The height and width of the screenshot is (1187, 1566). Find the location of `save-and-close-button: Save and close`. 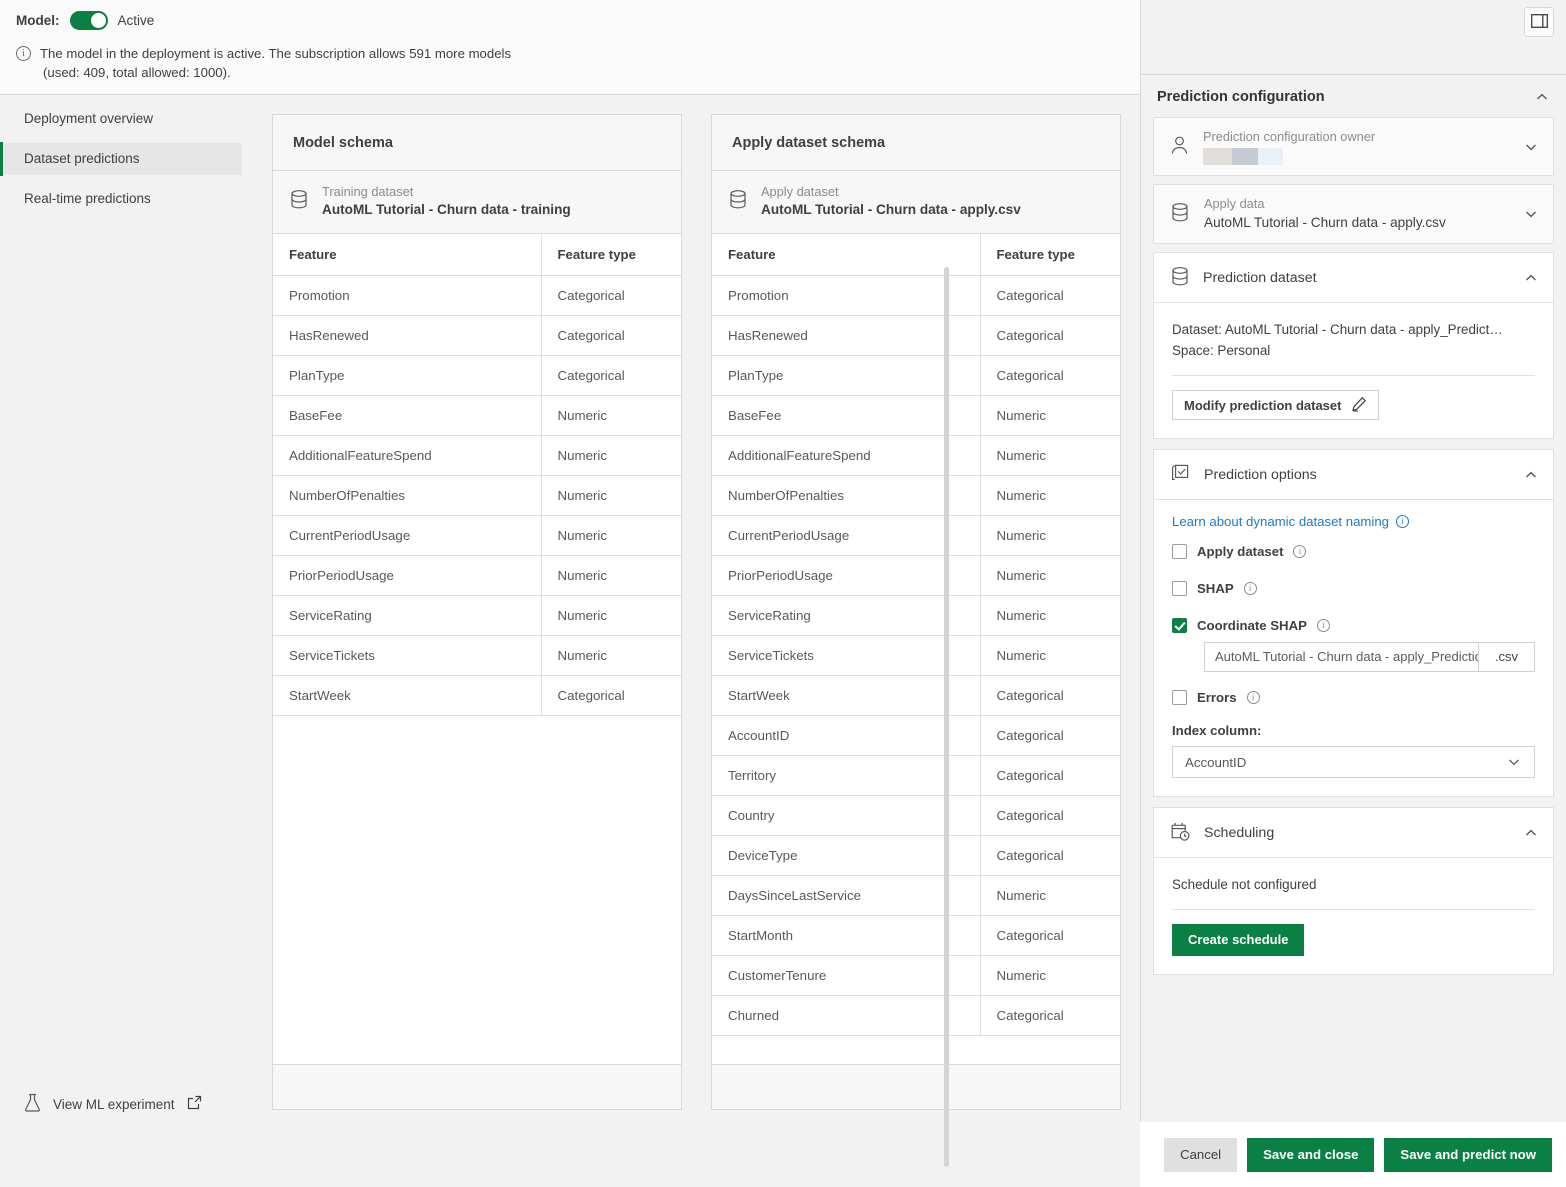

save-and-close-button: Save and close is located at coordinates (1311, 1154).